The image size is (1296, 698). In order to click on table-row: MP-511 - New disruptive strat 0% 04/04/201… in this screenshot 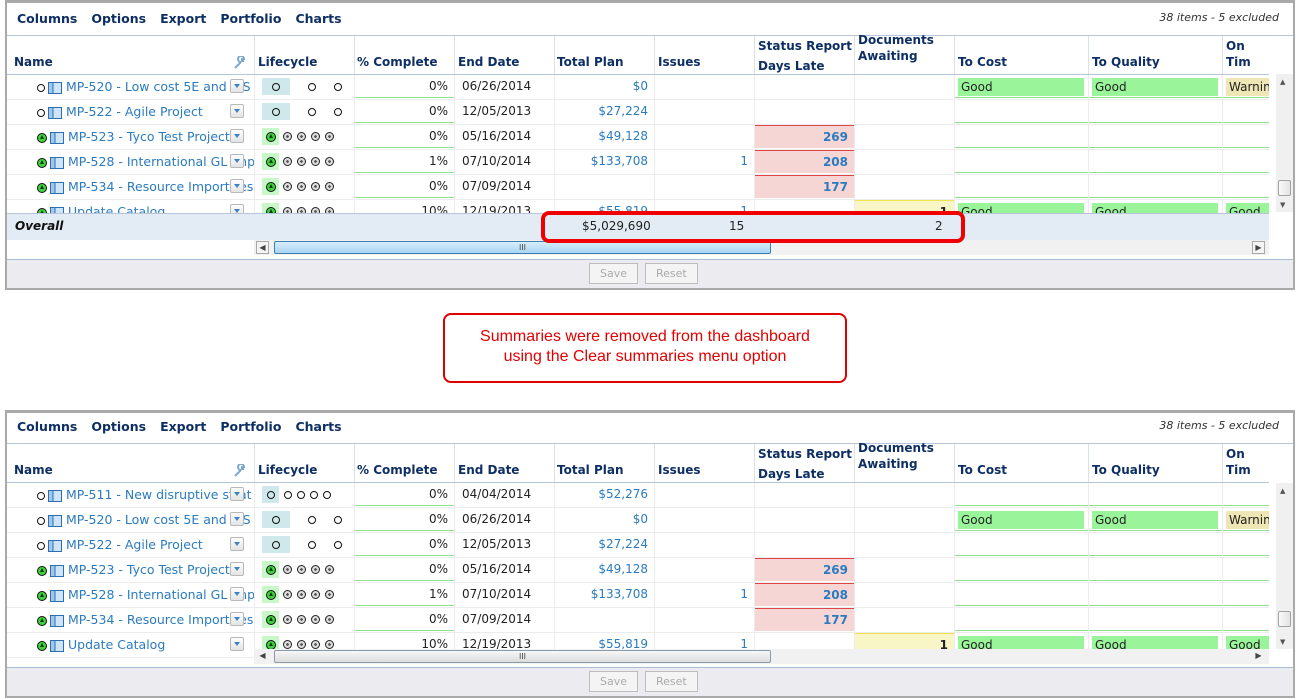, I will do `click(638, 495)`.